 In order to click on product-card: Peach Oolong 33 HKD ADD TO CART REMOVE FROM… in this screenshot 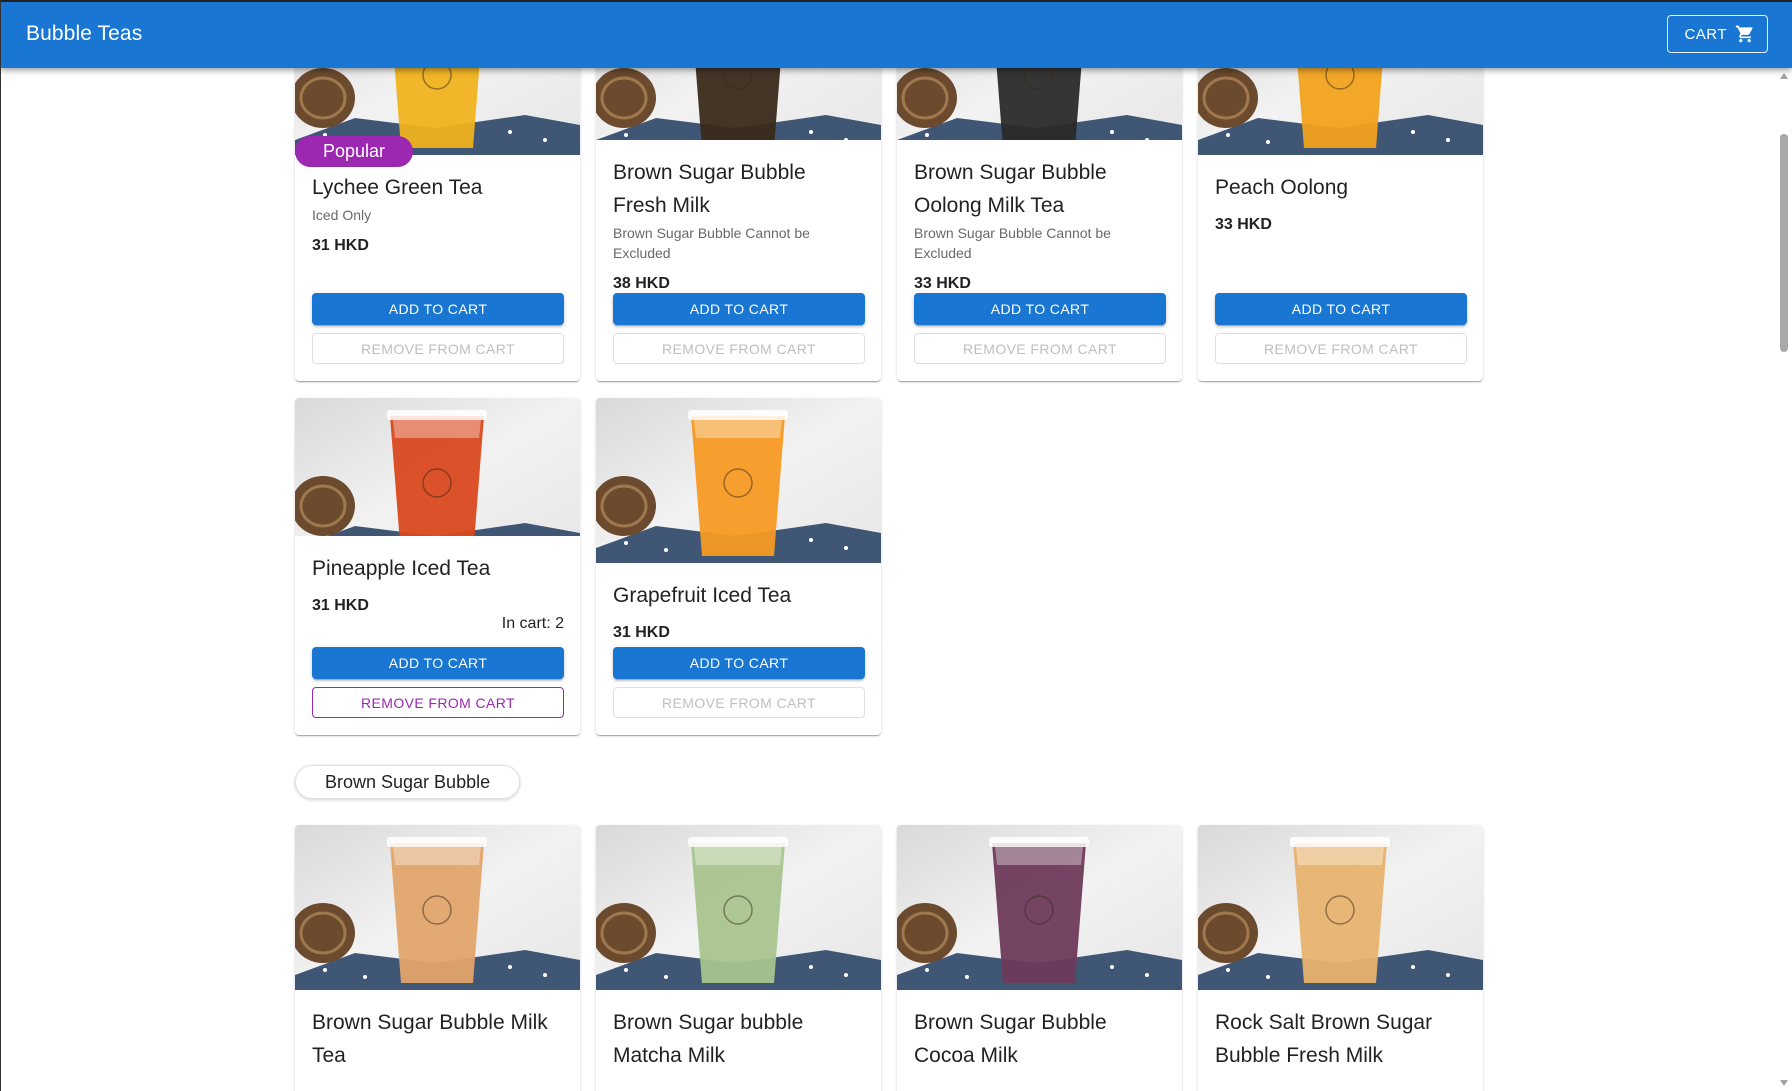, I will do `click(1340, 224)`.